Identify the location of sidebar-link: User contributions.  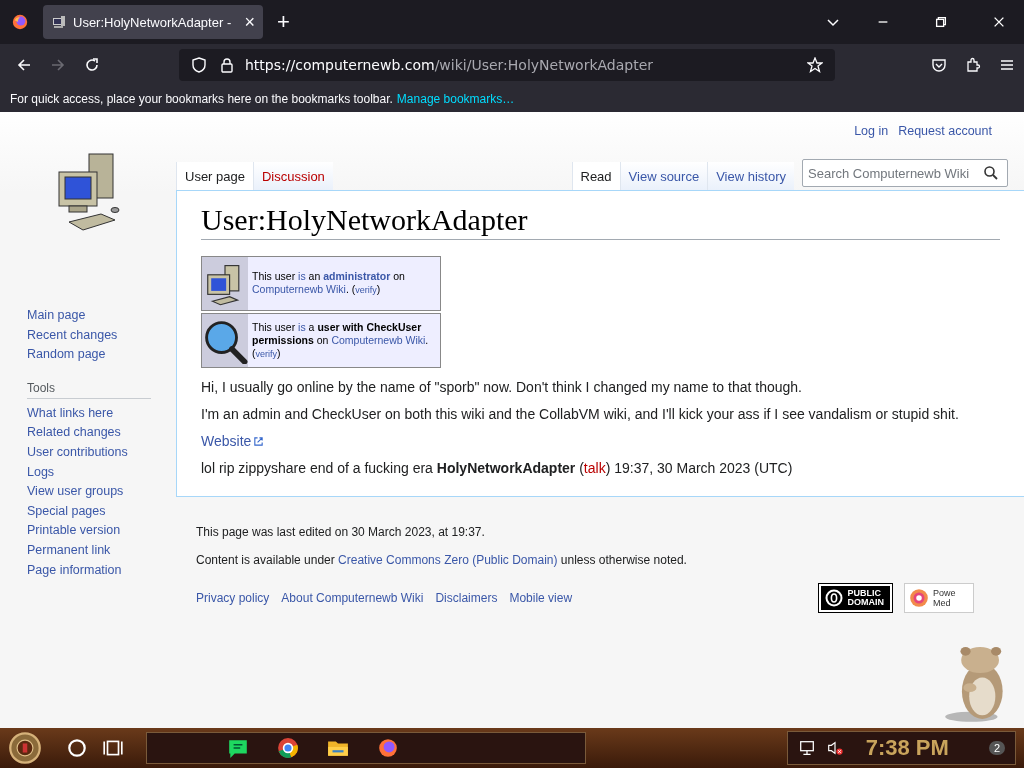
(77, 452).